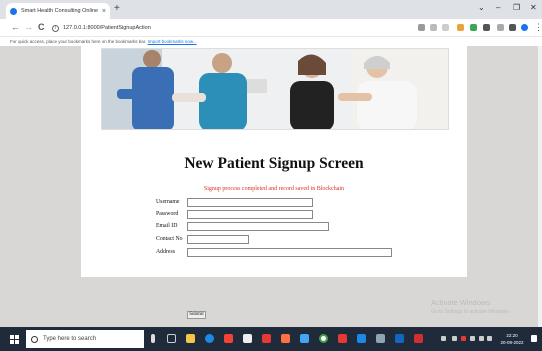 The image size is (542, 351). What do you see at coordinates (304, 338) in the screenshot?
I see `app-icon-blue` at bounding box center [304, 338].